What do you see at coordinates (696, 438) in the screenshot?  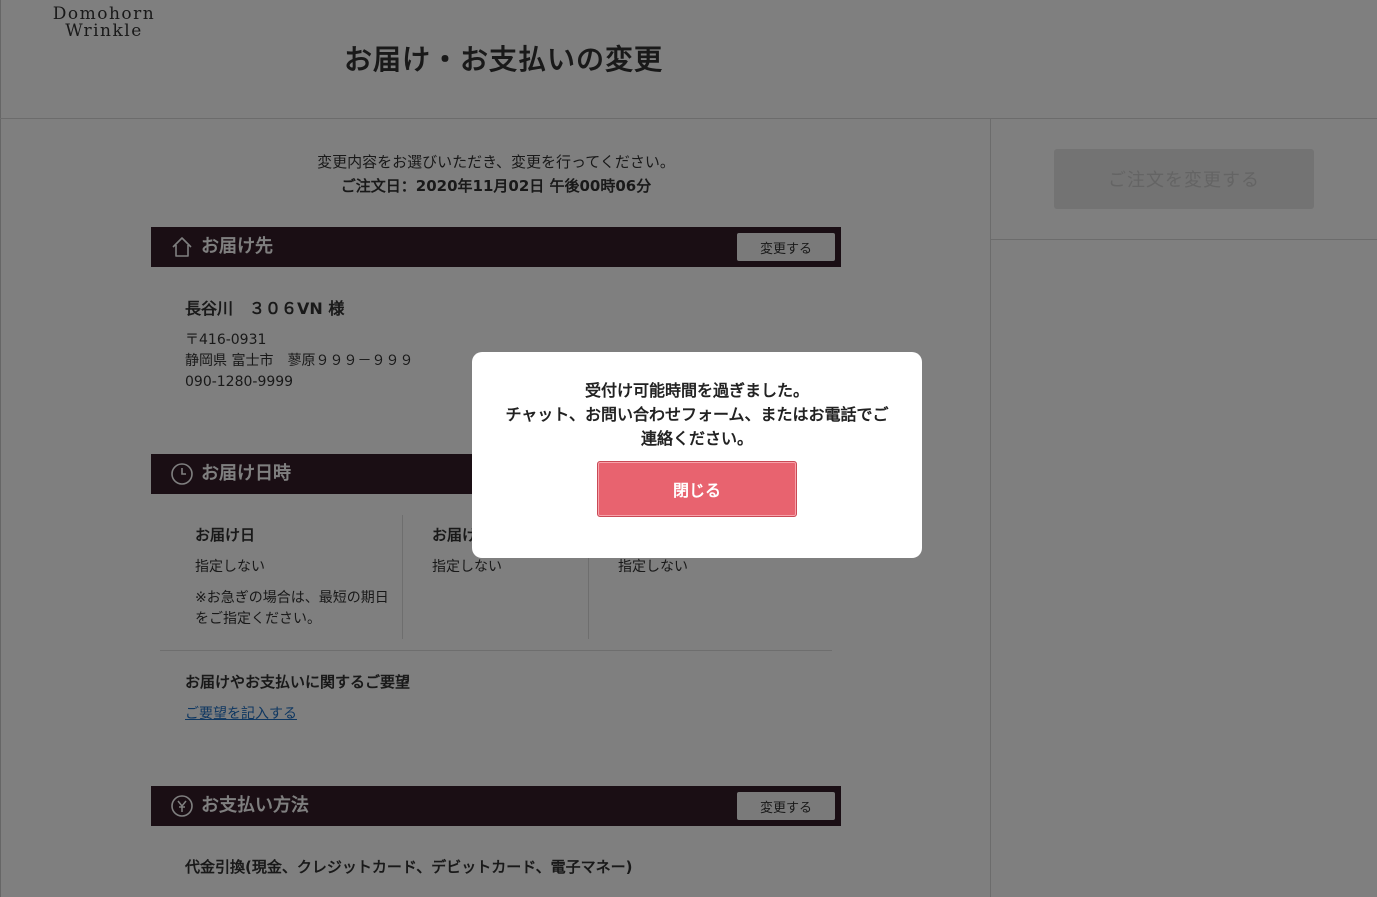 I see `modal-line-3: 連絡ください。` at bounding box center [696, 438].